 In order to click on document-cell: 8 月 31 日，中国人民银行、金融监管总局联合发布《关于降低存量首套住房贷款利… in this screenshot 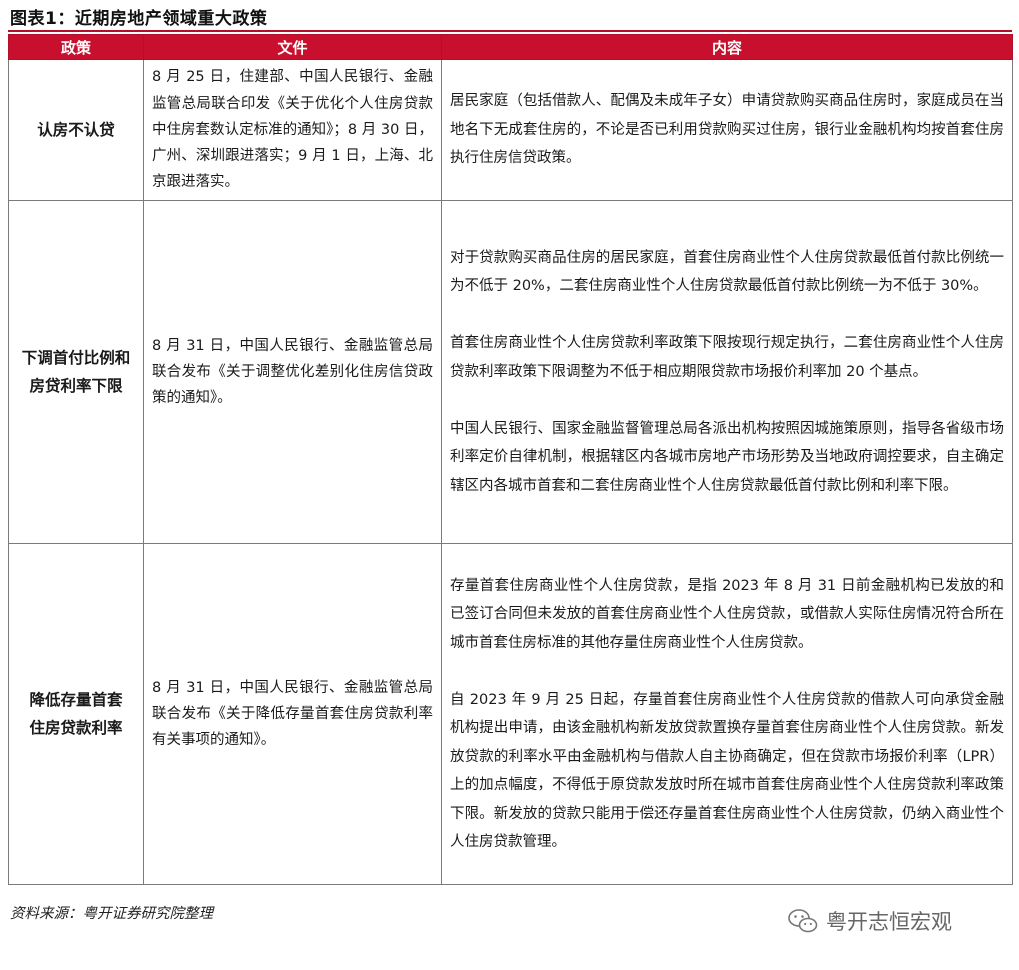, I will do `click(292, 714)`.